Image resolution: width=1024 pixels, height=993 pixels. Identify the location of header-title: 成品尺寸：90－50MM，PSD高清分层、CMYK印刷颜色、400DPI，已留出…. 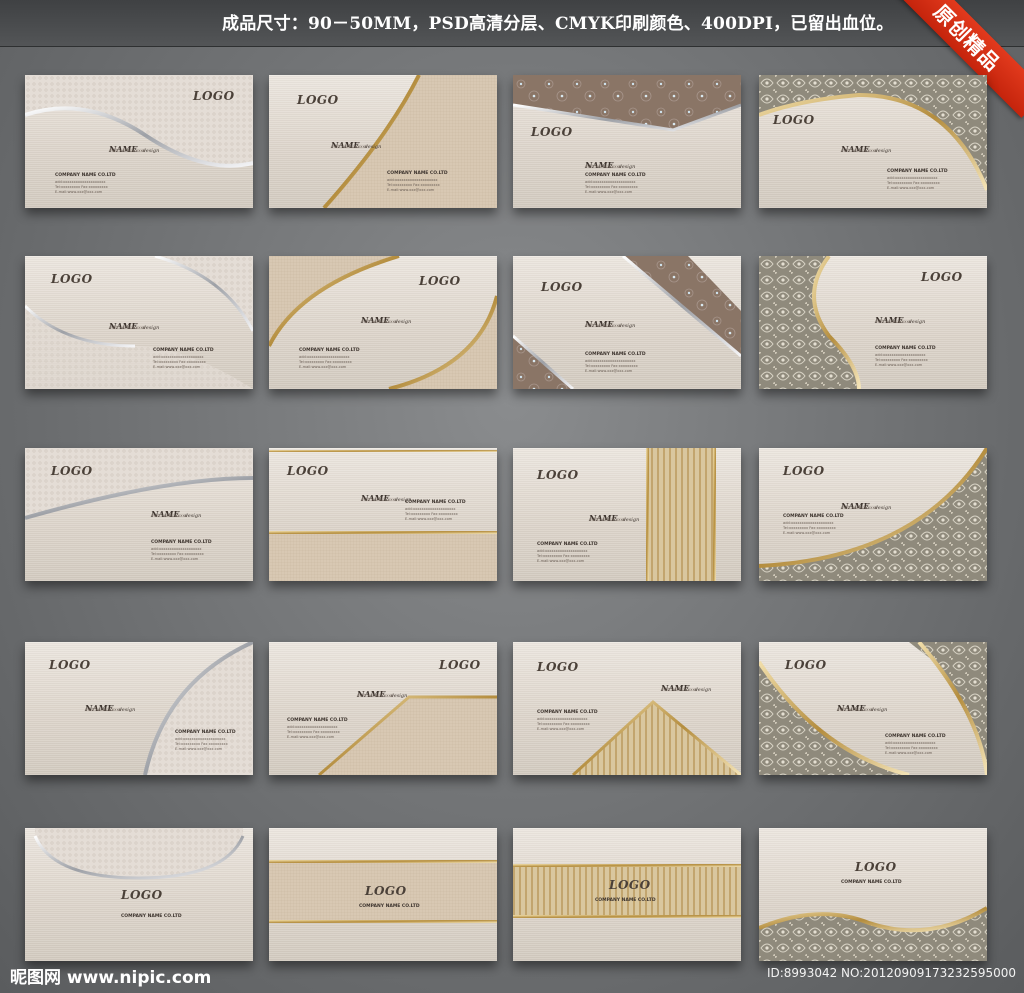
(558, 24).